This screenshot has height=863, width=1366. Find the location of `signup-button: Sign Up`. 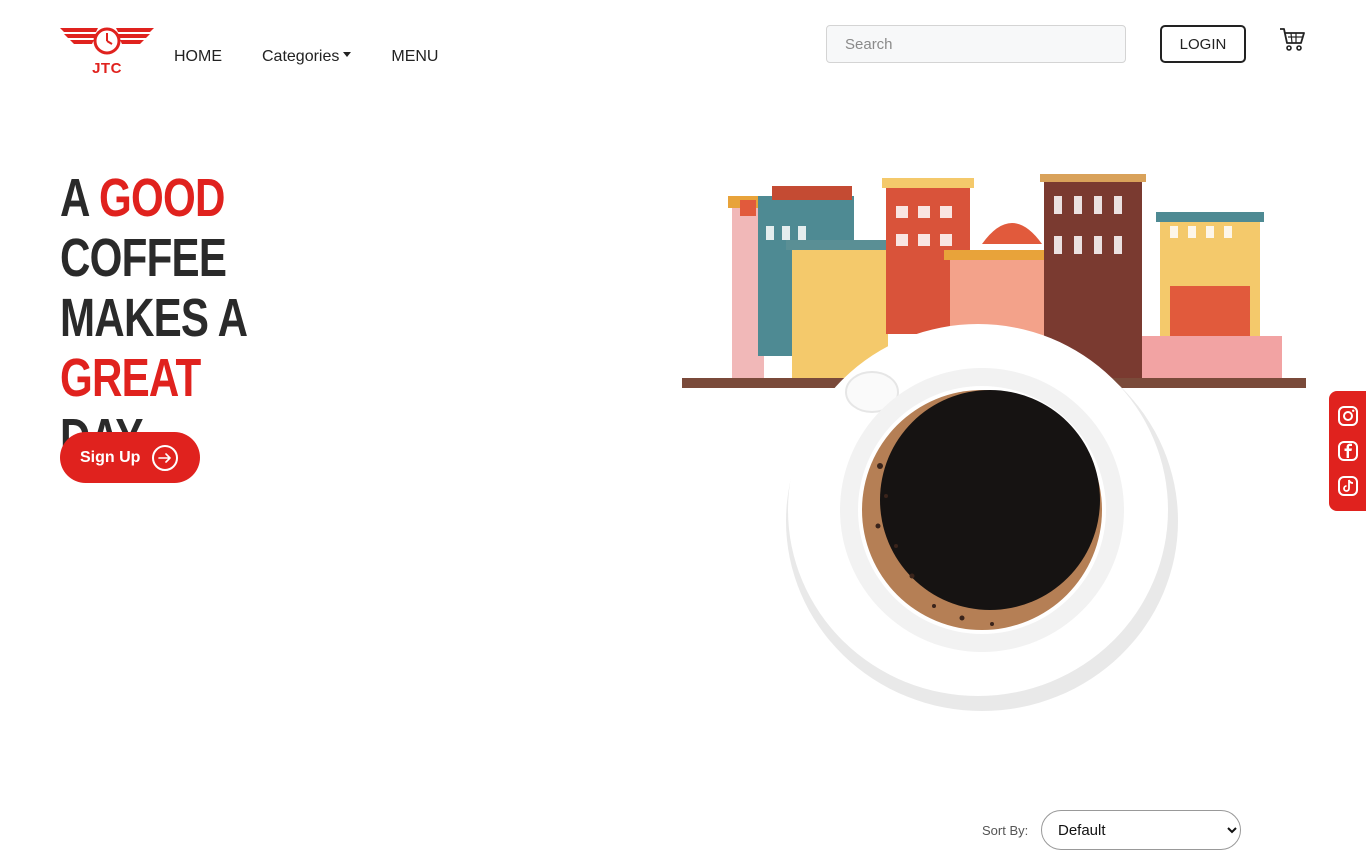

signup-button: Sign Up is located at coordinates (130, 457).